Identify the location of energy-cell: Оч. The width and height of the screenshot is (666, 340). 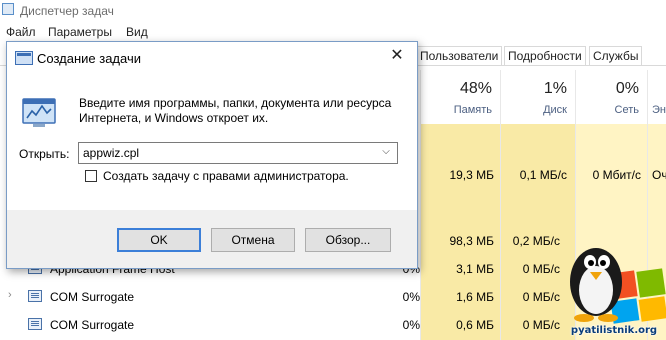
(659, 175).